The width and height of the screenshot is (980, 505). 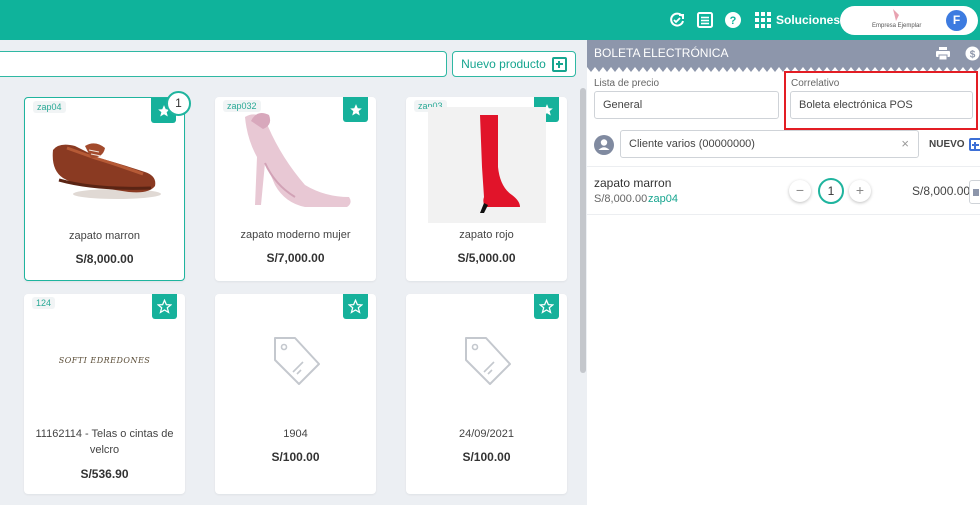 What do you see at coordinates (223, 64) in the screenshot?
I see `search-input` at bounding box center [223, 64].